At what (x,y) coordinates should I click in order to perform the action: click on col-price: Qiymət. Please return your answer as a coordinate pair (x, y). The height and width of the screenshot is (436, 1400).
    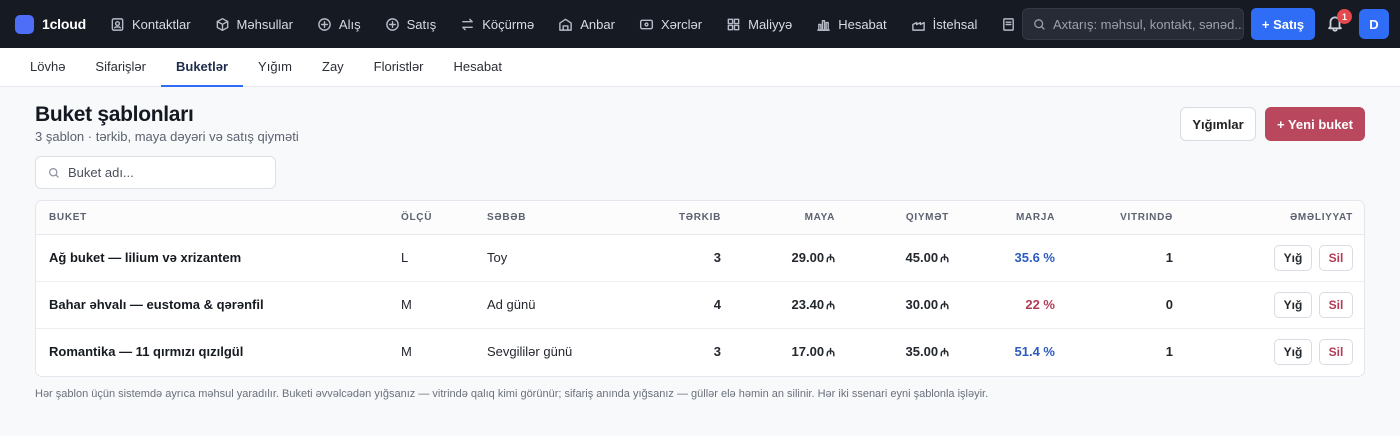
    Looking at the image, I should click on (905, 218).